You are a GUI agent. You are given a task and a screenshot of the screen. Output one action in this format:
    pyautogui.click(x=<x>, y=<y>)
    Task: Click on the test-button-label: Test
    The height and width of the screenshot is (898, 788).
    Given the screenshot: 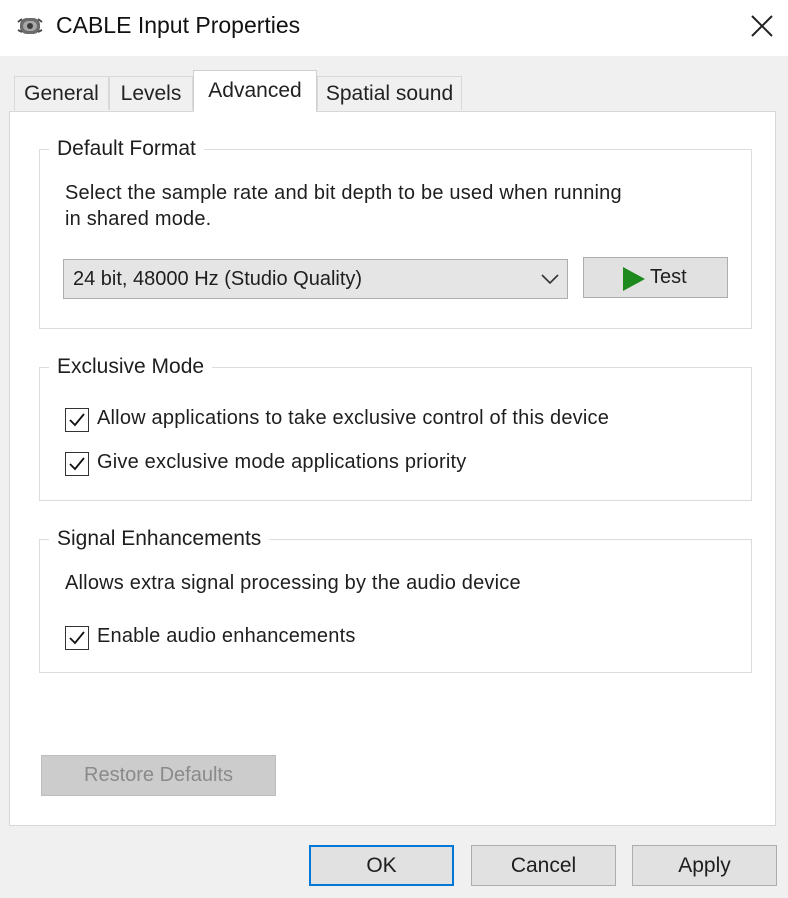 What is the action you would take?
    pyautogui.click(x=668, y=277)
    